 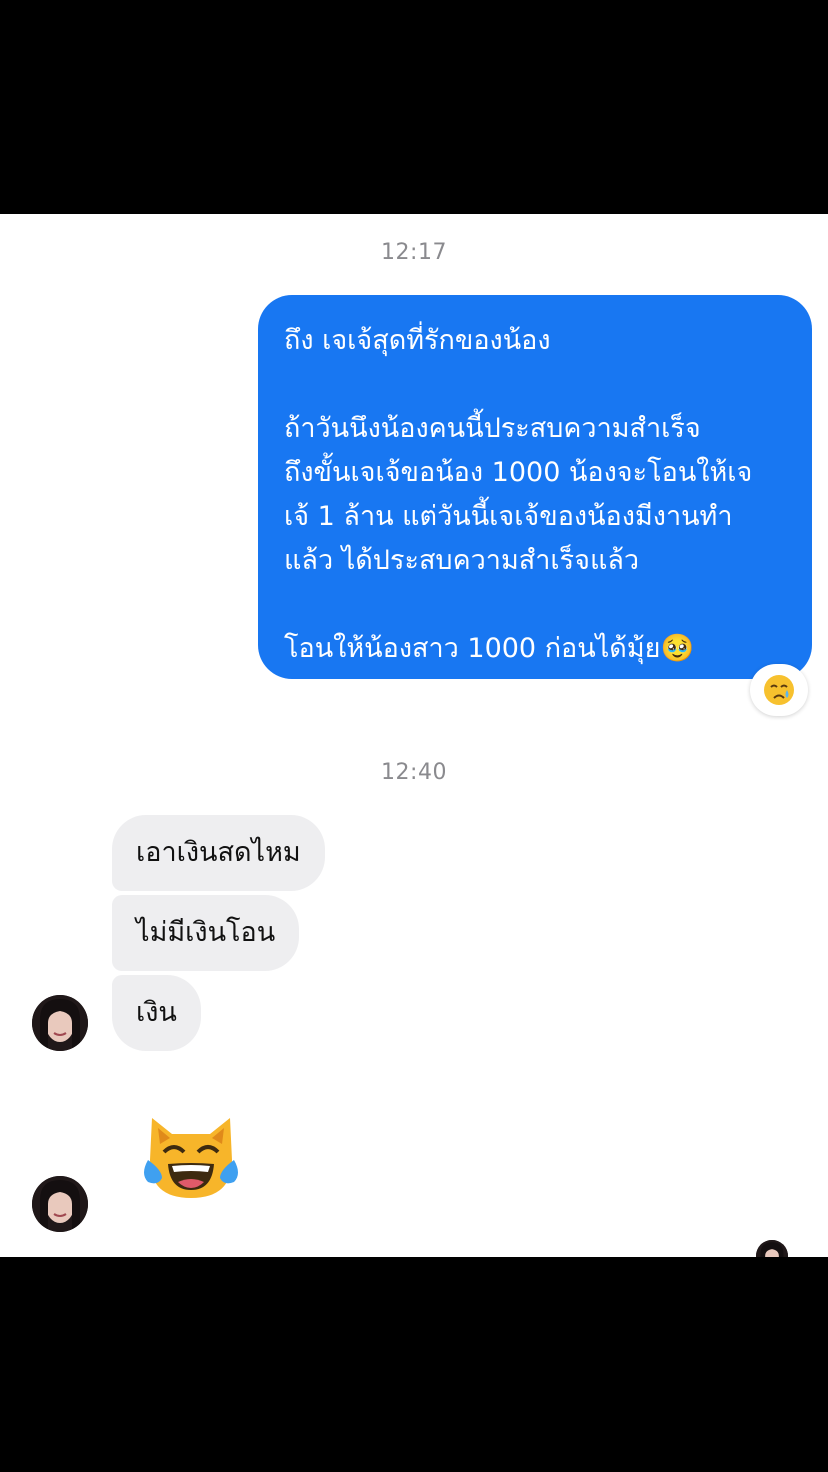 What do you see at coordinates (414, 1364) in the screenshot?
I see `letterbox-bottom` at bounding box center [414, 1364].